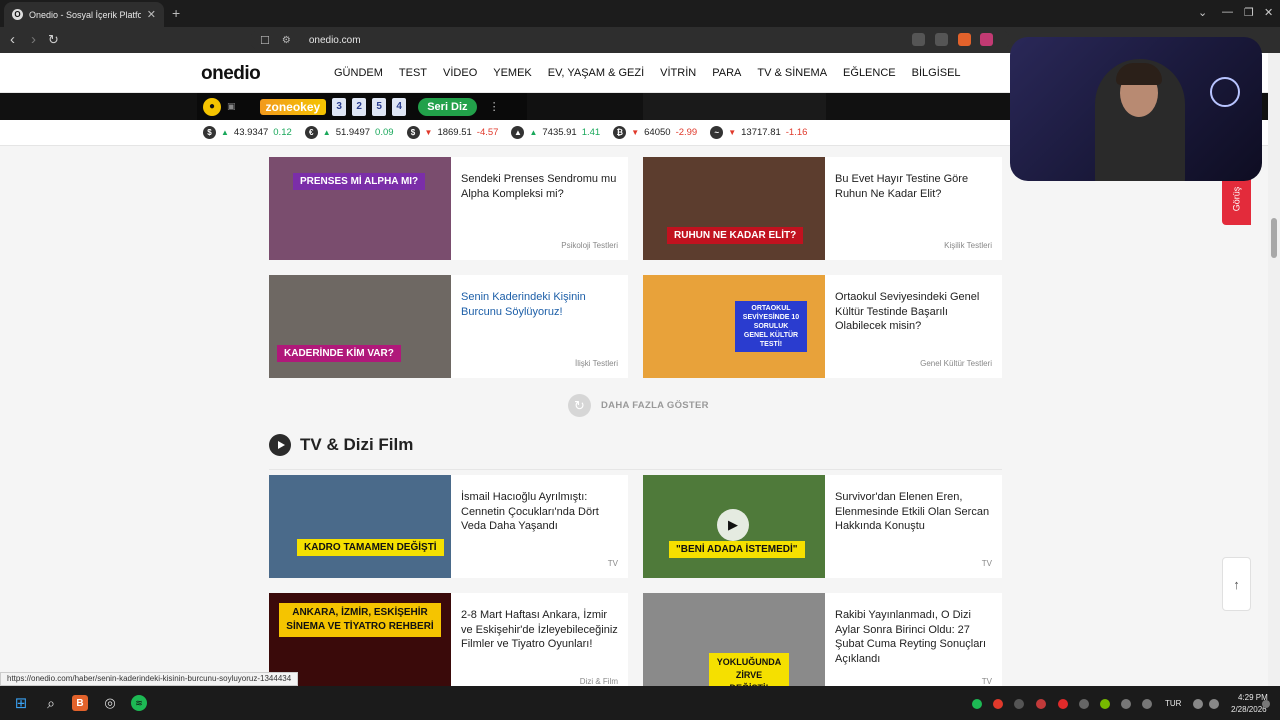 This screenshot has height=720, width=1280. I want to click on video-play-icon: ▶, so click(733, 525).